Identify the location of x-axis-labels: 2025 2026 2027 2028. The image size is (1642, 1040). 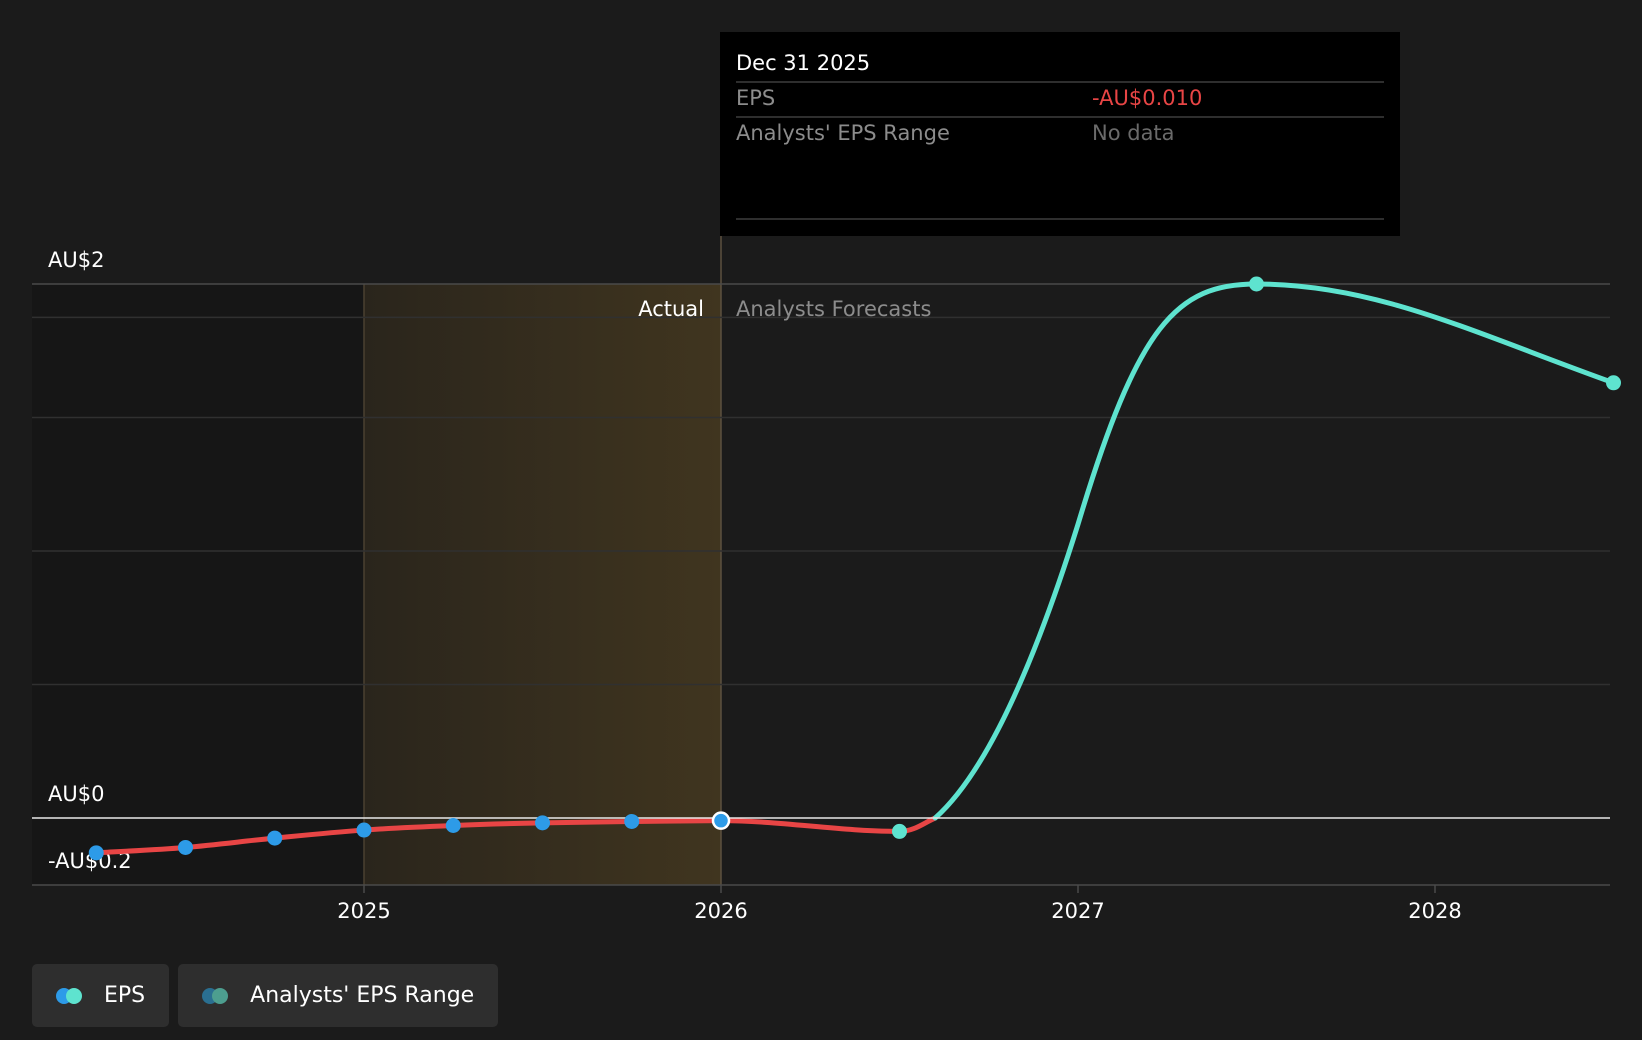
(899, 904).